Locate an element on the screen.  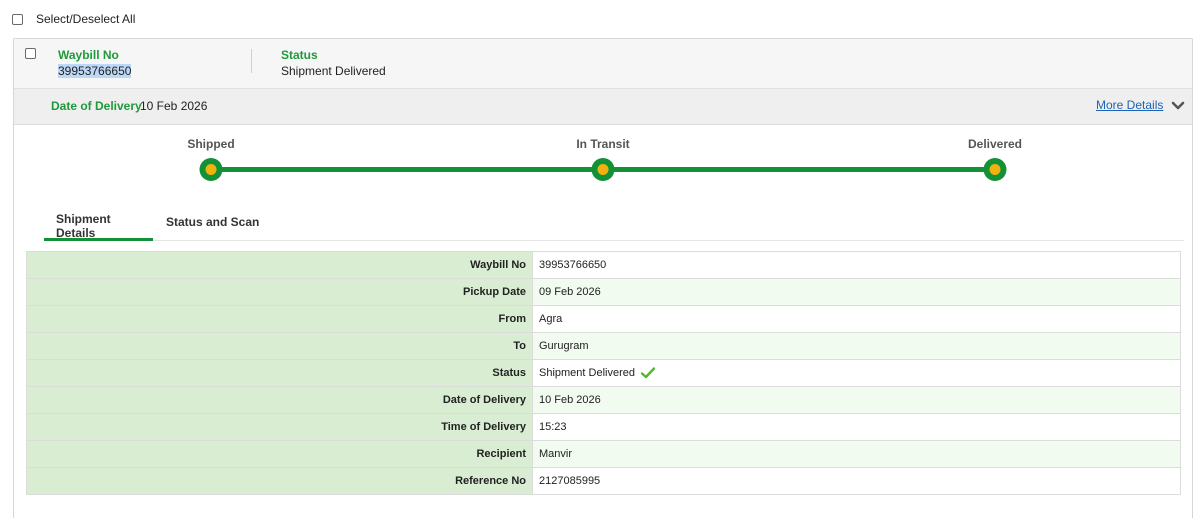
chevron-down-icon is located at coordinates (1178, 106).